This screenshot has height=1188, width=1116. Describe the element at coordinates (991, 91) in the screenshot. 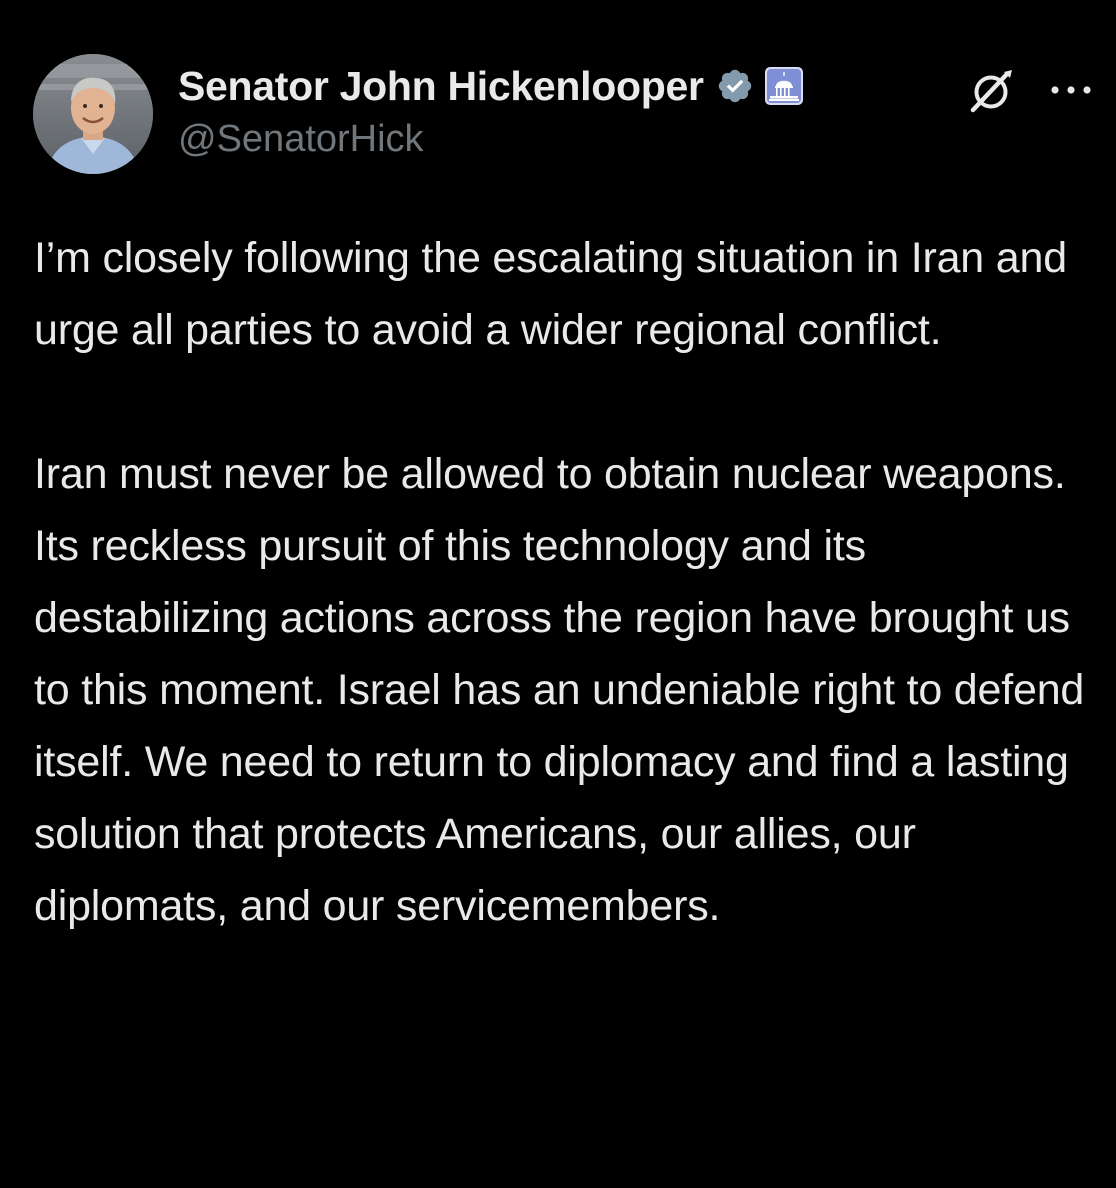

I see `grok-icon` at that location.